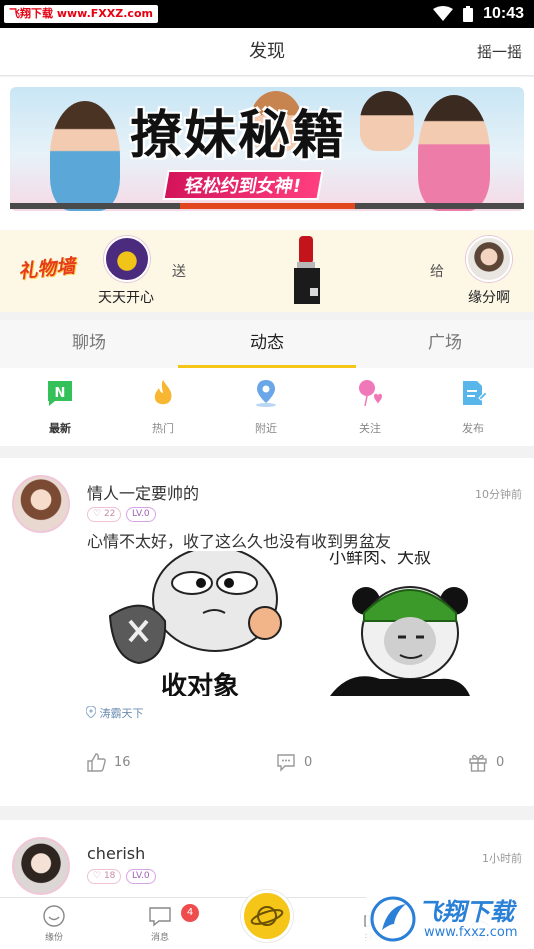  Describe the element at coordinates (443, 13) in the screenshot. I see `wifi-icon` at that location.